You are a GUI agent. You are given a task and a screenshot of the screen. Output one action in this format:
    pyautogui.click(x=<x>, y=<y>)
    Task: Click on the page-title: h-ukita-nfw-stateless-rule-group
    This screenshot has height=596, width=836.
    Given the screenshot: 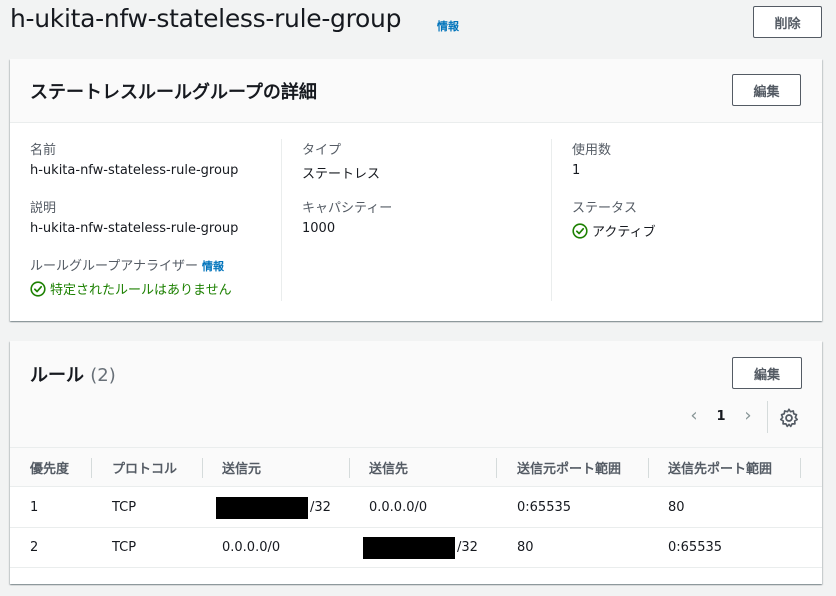 What is the action you would take?
    pyautogui.click(x=206, y=18)
    